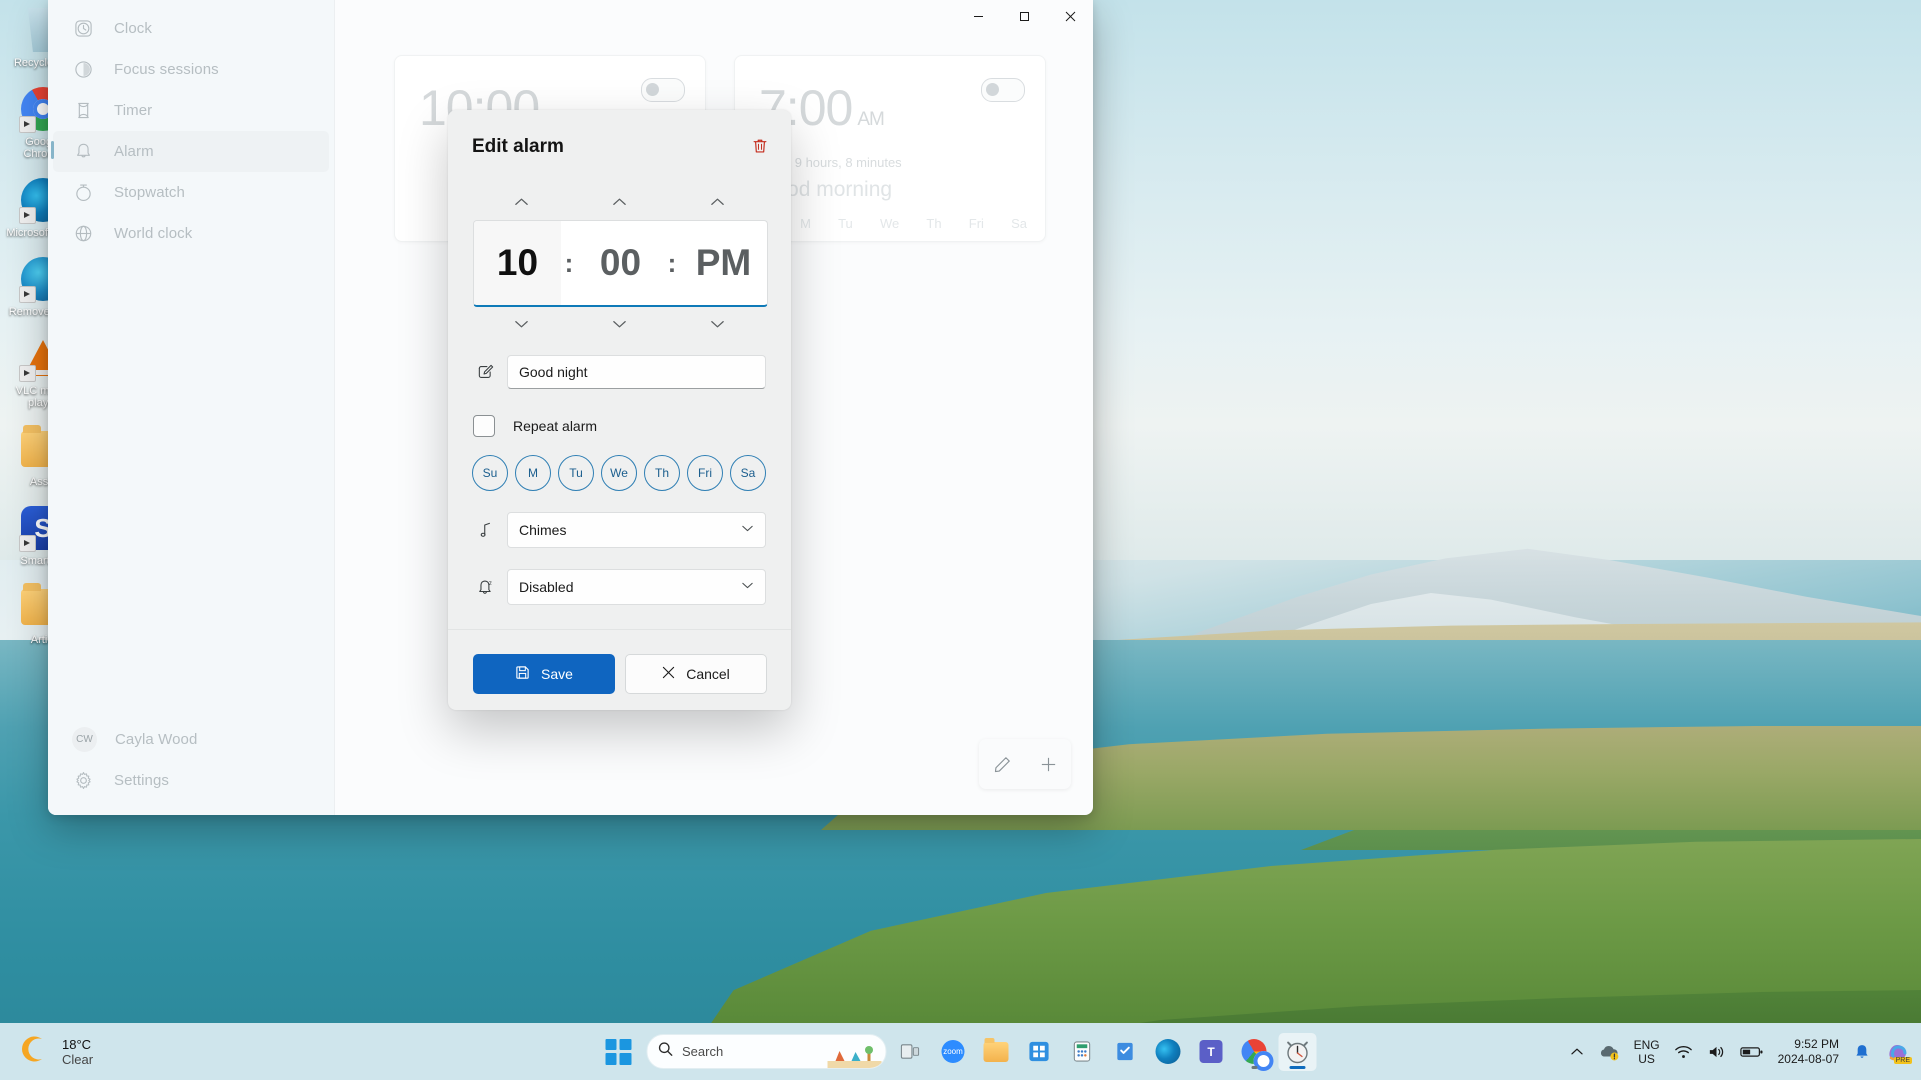 The width and height of the screenshot is (1921, 1080). Describe the element at coordinates (978, 16) in the screenshot. I see `minimize-button` at that location.